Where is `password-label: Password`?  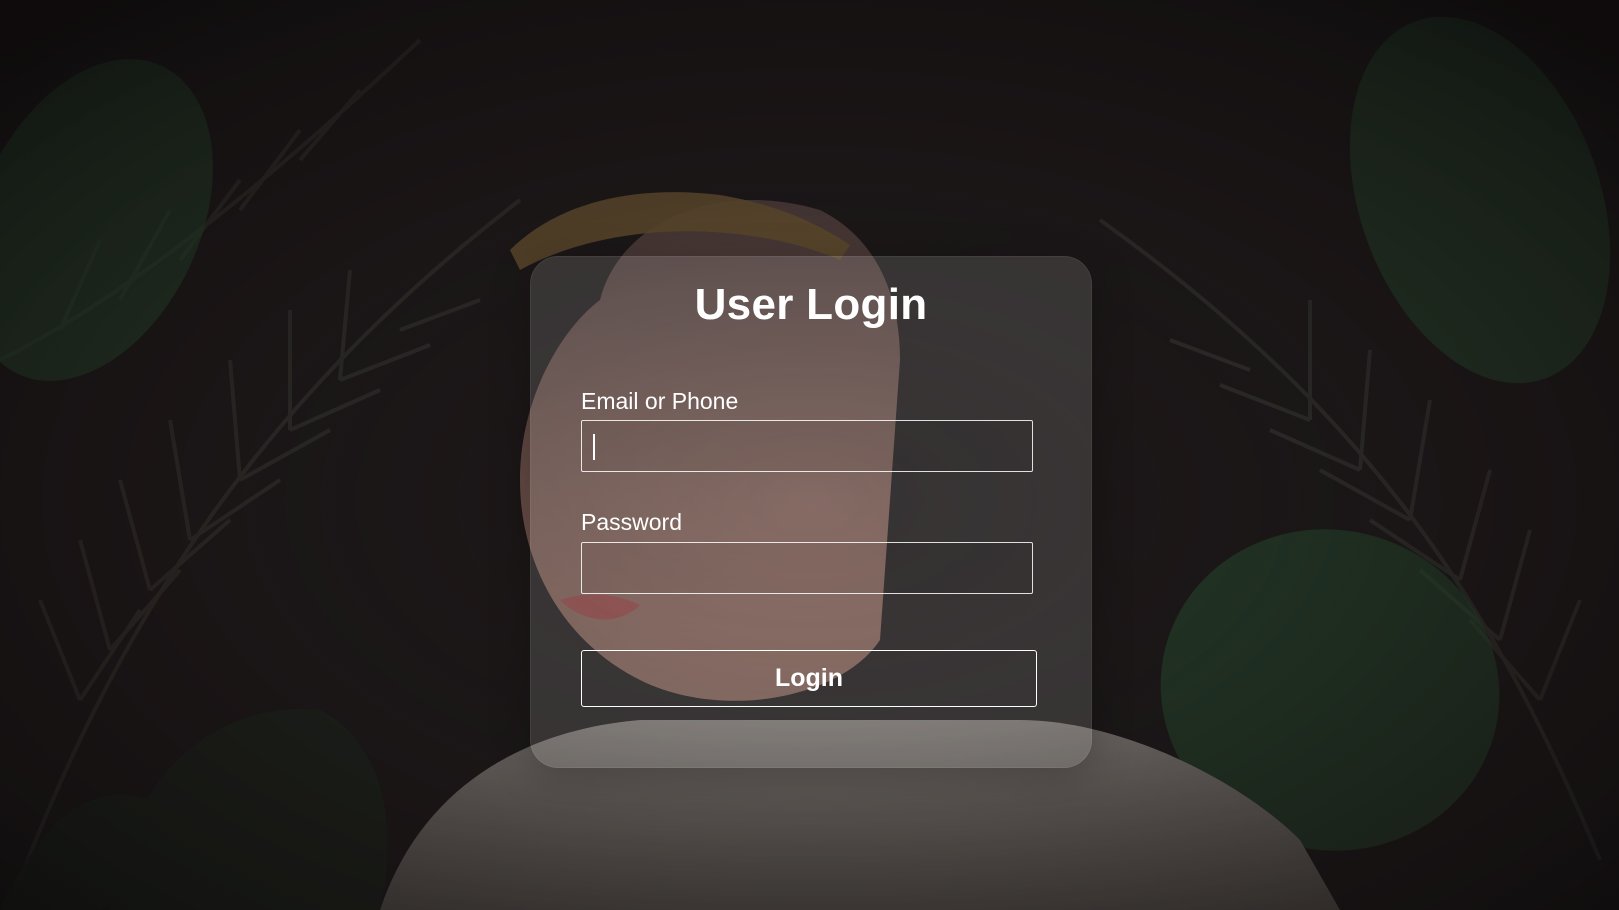
password-label: Password is located at coordinates (631, 522).